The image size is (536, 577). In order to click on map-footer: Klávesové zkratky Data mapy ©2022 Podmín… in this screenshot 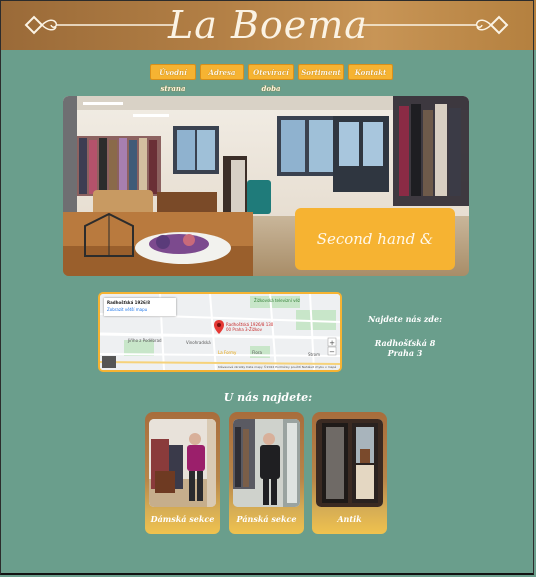, I will do `click(277, 367)`.